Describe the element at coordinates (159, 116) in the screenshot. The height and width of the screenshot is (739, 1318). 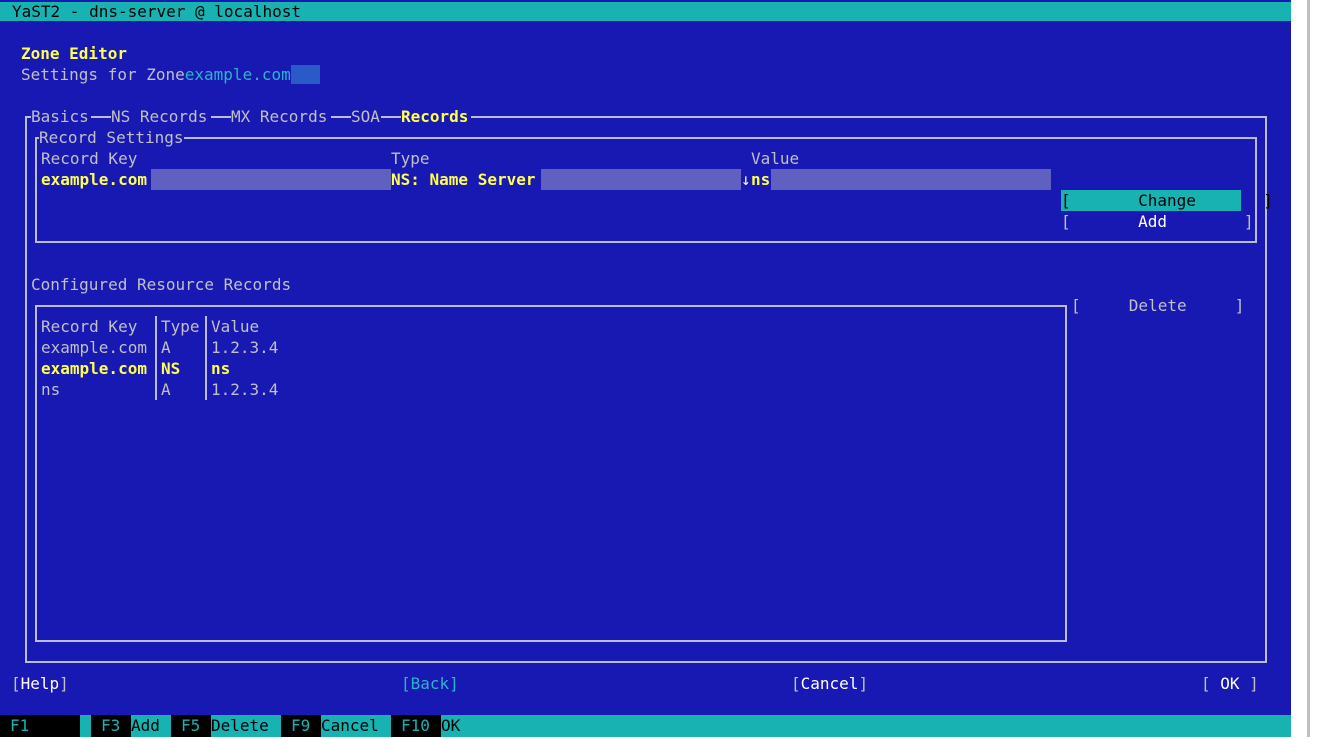
I see `tab-ns-records: NS Records` at that location.